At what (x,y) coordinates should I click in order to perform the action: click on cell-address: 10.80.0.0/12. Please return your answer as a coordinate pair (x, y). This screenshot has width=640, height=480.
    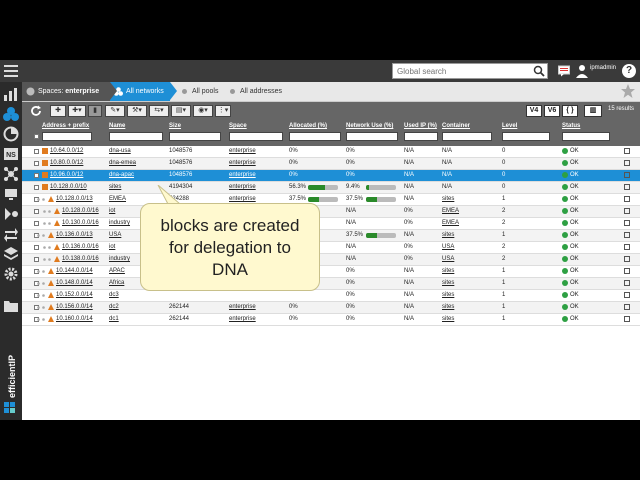
    Looking at the image, I should click on (66, 163).